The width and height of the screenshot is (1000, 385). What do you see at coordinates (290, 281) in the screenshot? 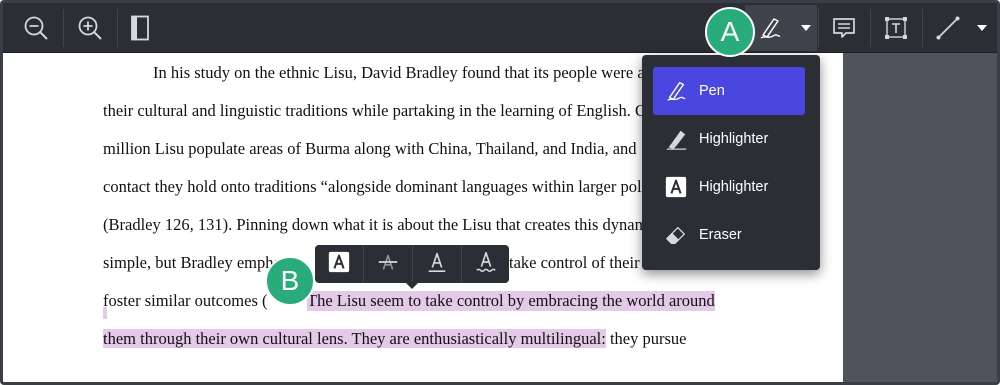
I see `callout-badge-b: B` at bounding box center [290, 281].